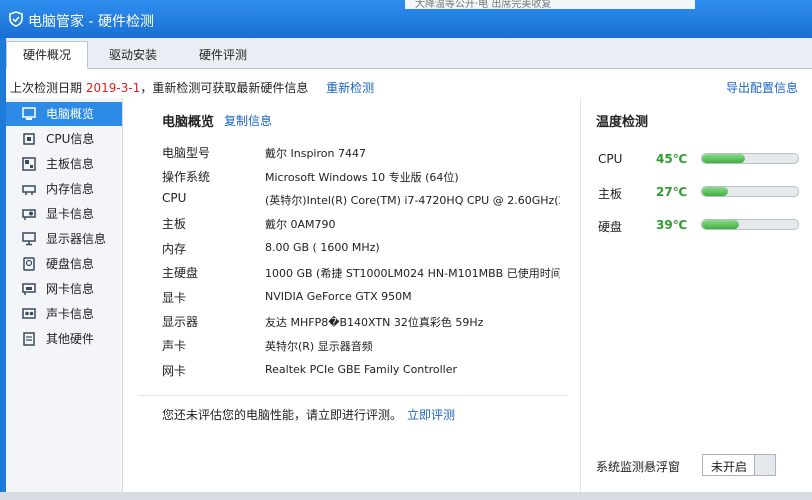 This screenshot has width=812, height=500. I want to click on graphics-card-icon, so click(29, 214).